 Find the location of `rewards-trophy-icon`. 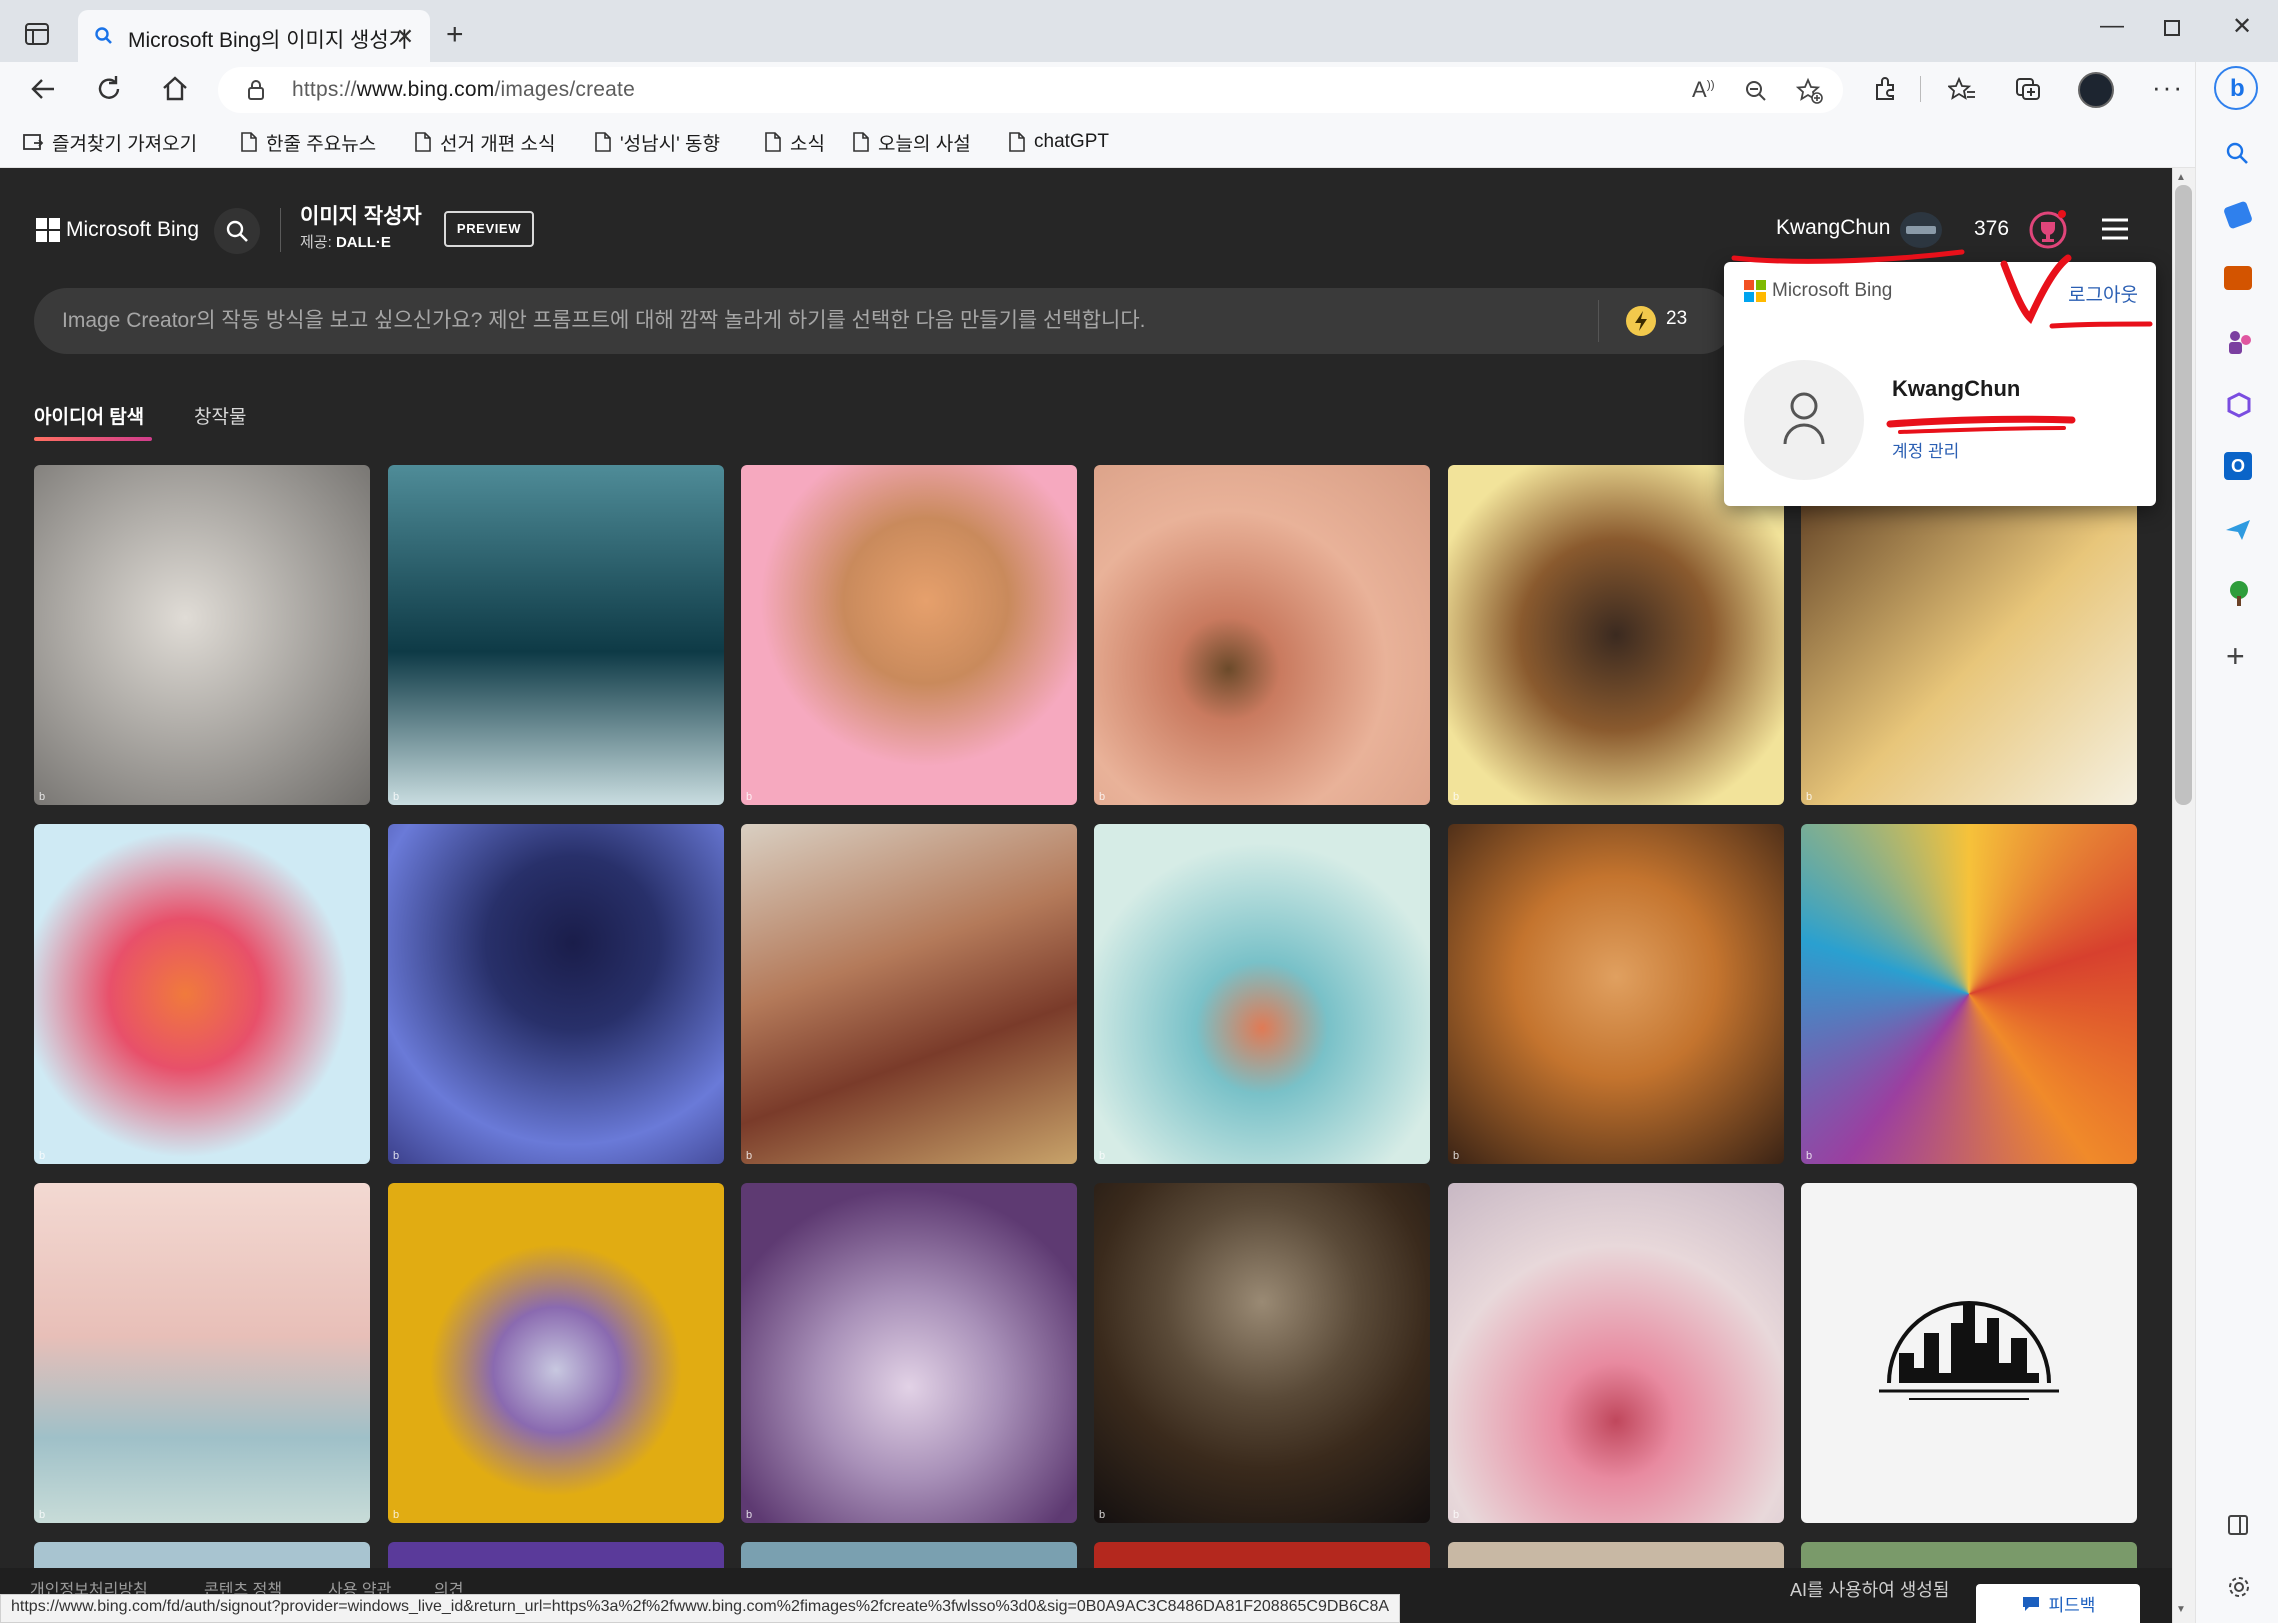

rewards-trophy-icon is located at coordinates (2048, 230).